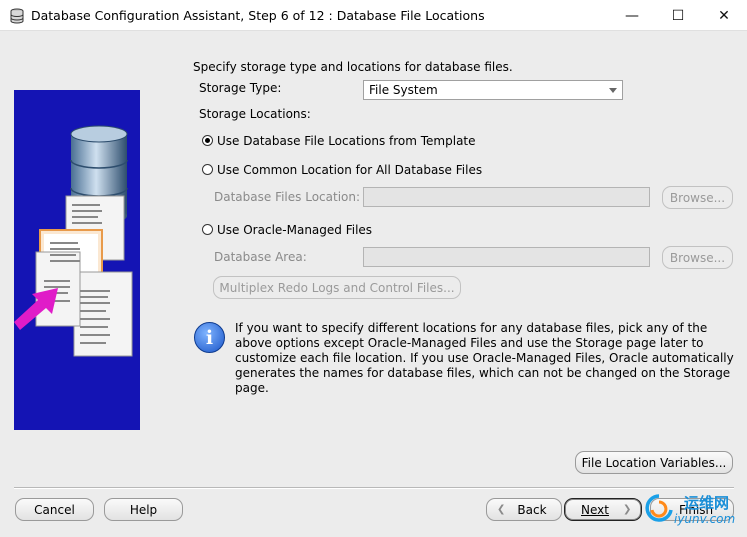 This screenshot has width=747, height=537. Describe the element at coordinates (506, 257) in the screenshot. I see `db-area-input` at that location.